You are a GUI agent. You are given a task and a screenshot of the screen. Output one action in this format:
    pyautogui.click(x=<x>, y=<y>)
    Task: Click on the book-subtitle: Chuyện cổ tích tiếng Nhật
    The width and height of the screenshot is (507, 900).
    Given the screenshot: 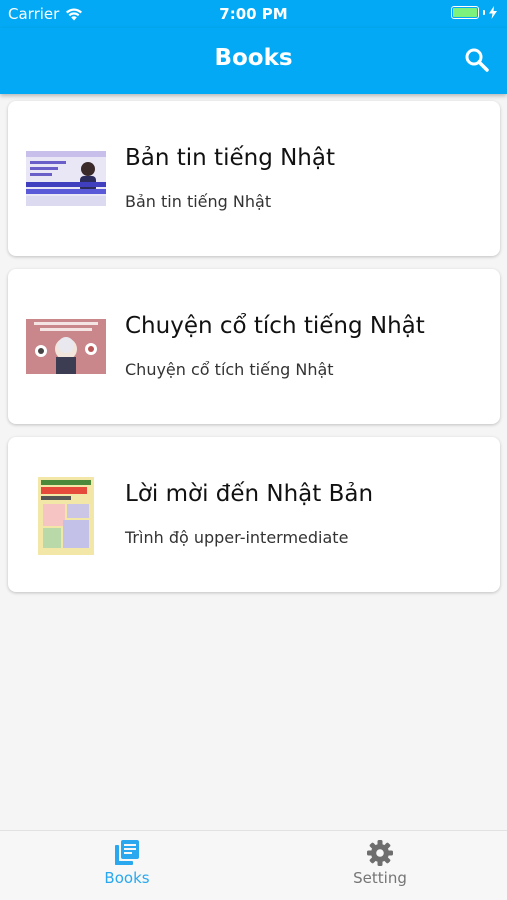 What is the action you would take?
    pyautogui.click(x=229, y=369)
    